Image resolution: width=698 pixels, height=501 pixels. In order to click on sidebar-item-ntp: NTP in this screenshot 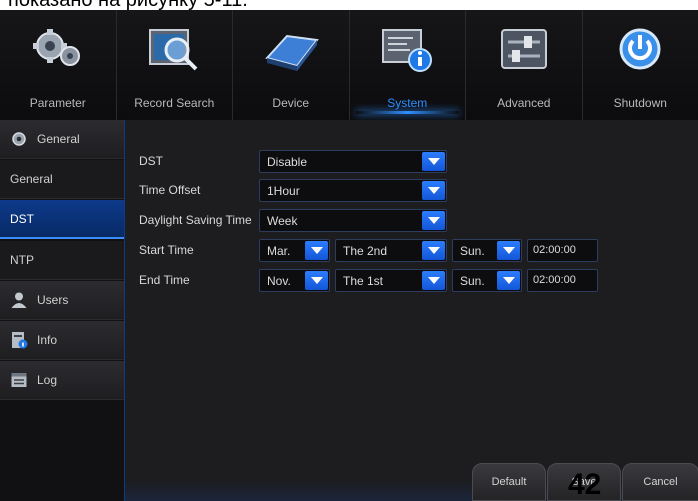, I will do `click(62, 260)`.